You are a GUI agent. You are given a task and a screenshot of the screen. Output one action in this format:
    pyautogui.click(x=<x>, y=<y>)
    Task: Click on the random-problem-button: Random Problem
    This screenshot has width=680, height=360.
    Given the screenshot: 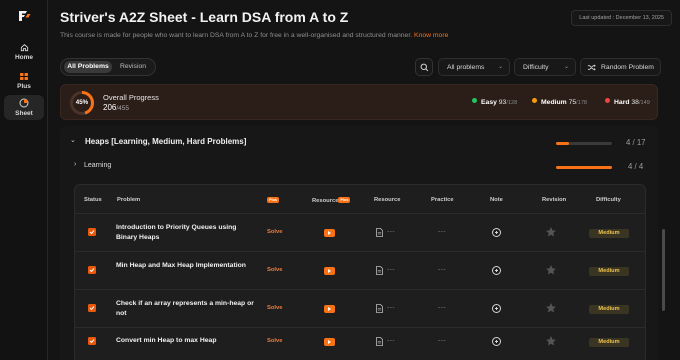 What is the action you would take?
    pyautogui.click(x=620, y=67)
    